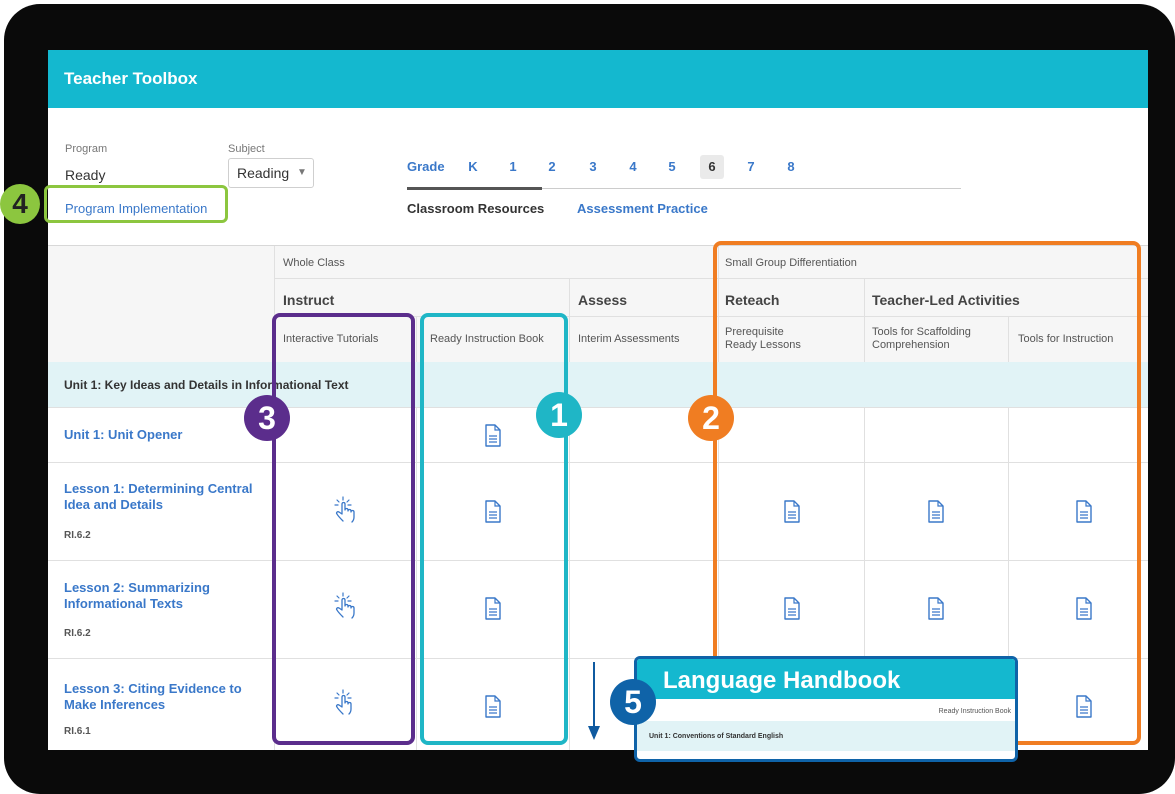  What do you see at coordinates (85, 175) in the screenshot?
I see `program-value: Ready` at bounding box center [85, 175].